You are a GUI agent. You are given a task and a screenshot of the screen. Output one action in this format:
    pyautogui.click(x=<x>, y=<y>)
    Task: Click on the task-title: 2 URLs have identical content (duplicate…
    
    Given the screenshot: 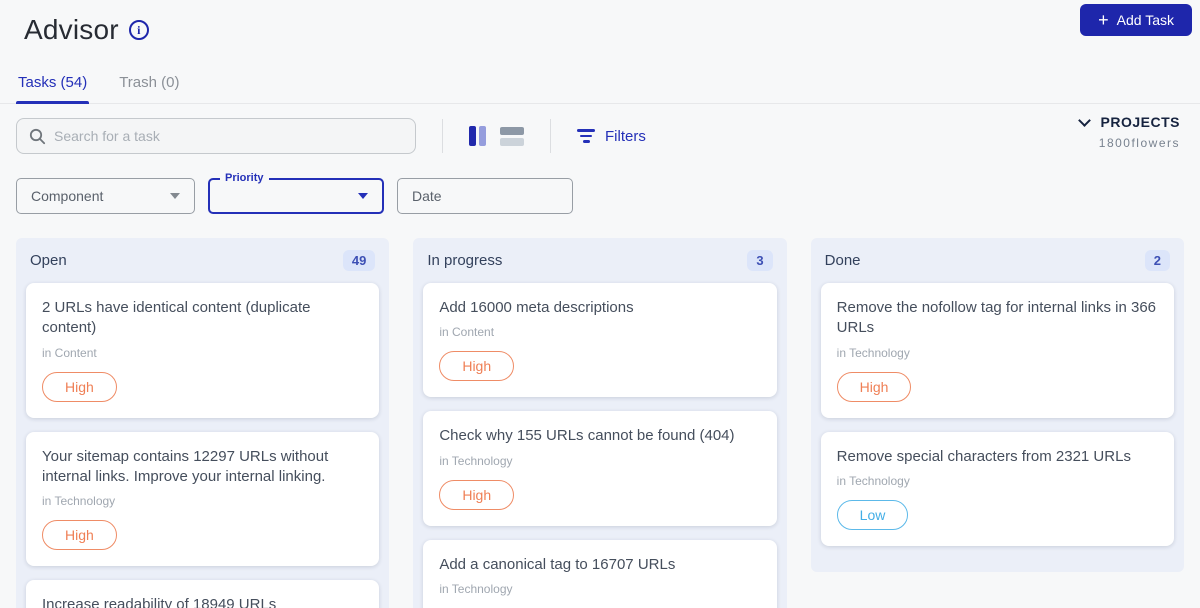 What is the action you would take?
    pyautogui.click(x=176, y=318)
    